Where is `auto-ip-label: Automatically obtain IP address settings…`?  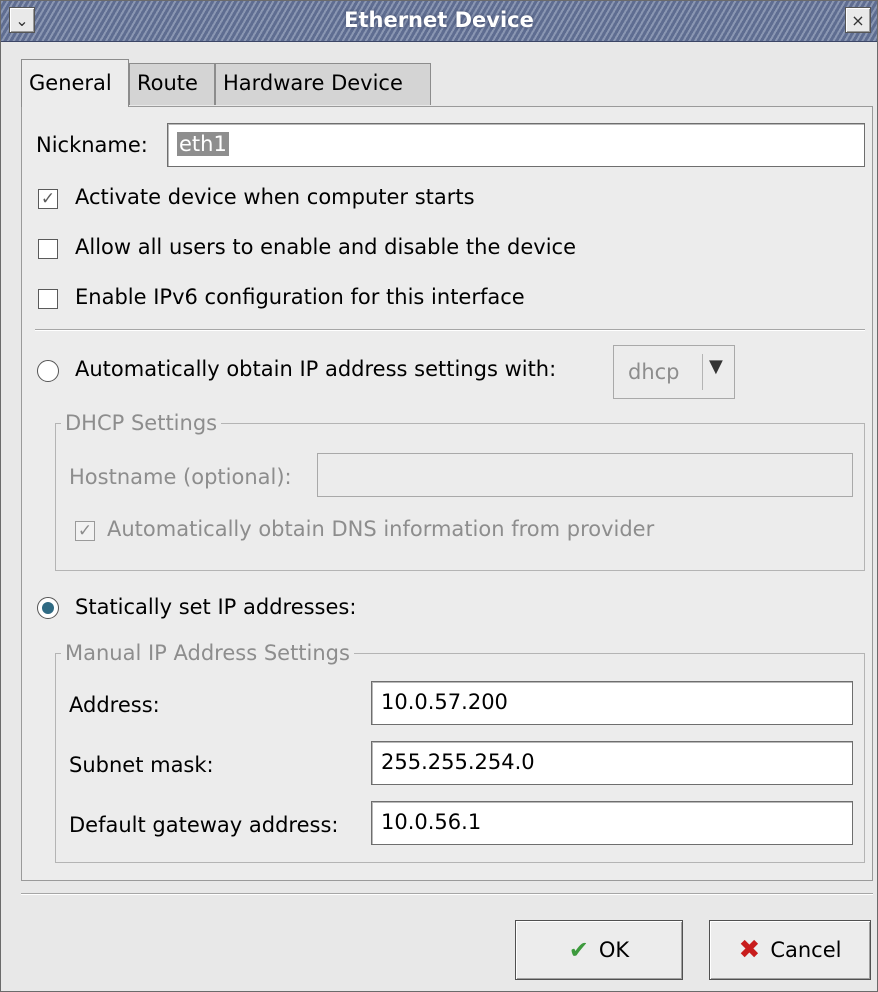 auto-ip-label: Automatically obtain IP address settings… is located at coordinates (316, 369).